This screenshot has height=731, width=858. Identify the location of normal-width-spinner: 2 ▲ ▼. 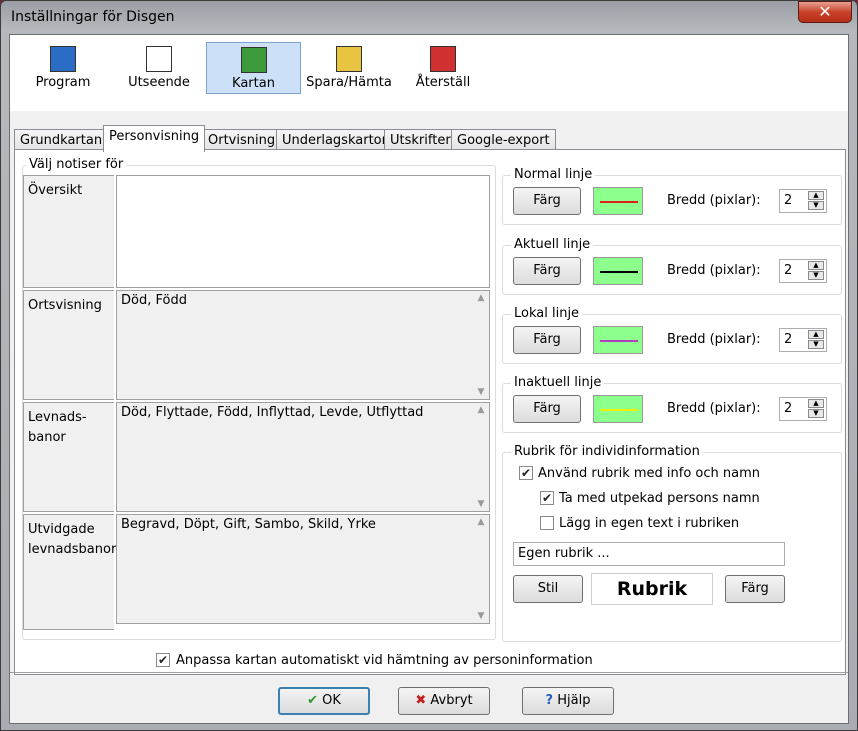
(803, 201).